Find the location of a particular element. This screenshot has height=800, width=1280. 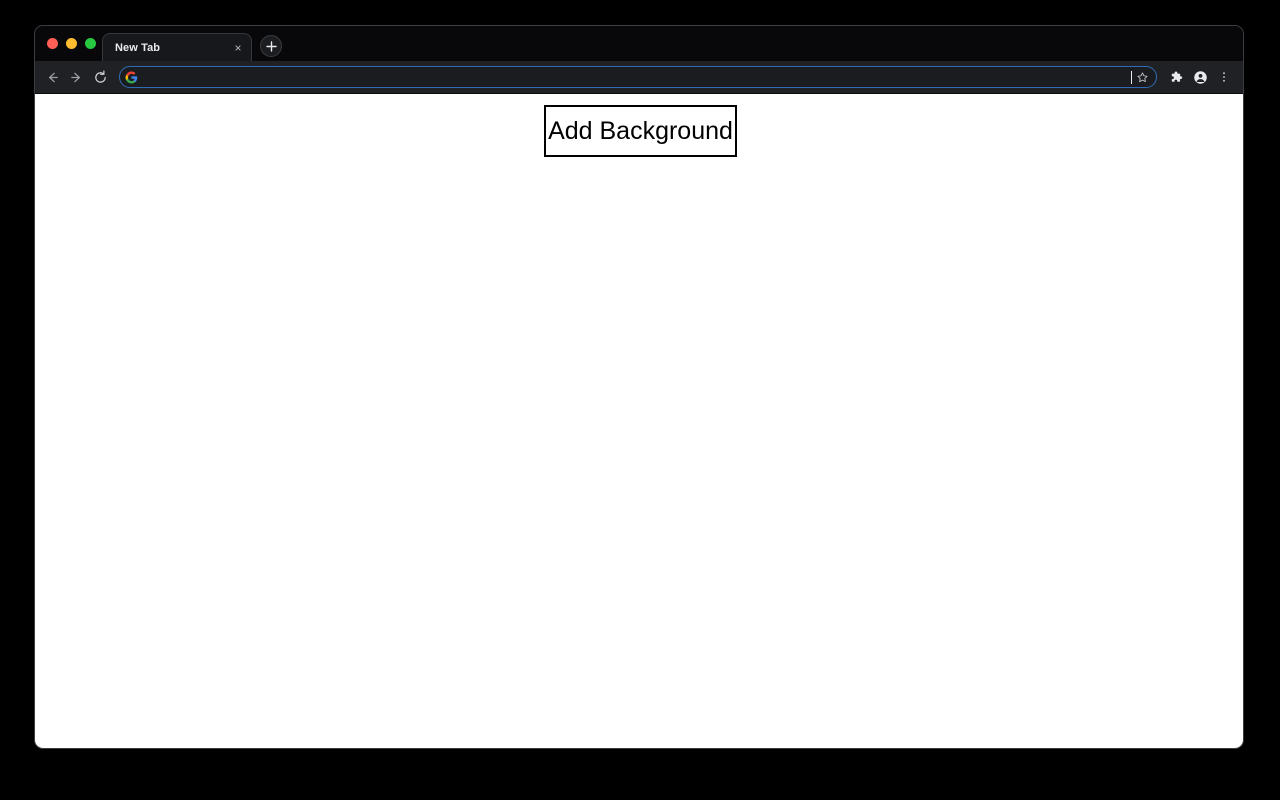

reload-button is located at coordinates (100, 77).